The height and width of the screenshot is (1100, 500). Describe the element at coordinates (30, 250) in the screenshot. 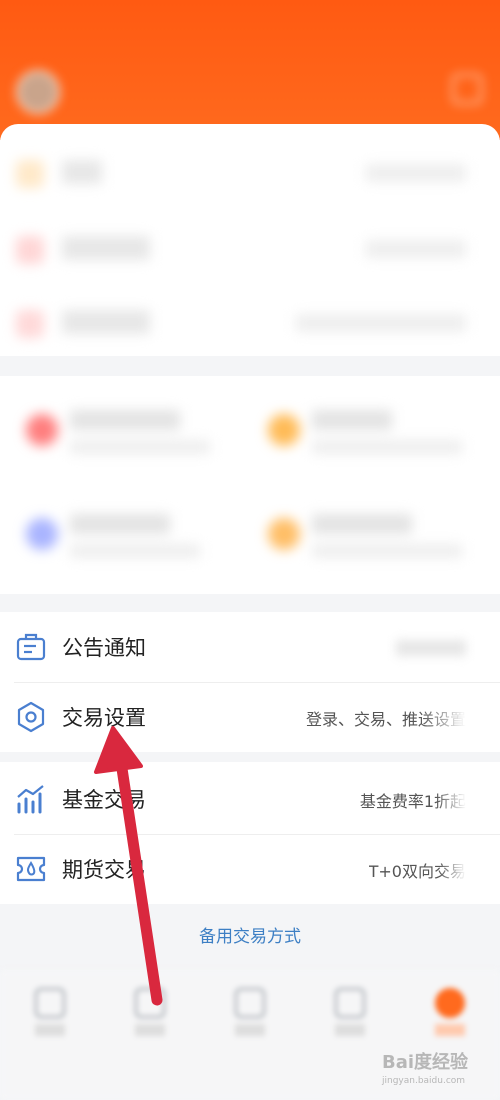

I see `bank-icon` at that location.